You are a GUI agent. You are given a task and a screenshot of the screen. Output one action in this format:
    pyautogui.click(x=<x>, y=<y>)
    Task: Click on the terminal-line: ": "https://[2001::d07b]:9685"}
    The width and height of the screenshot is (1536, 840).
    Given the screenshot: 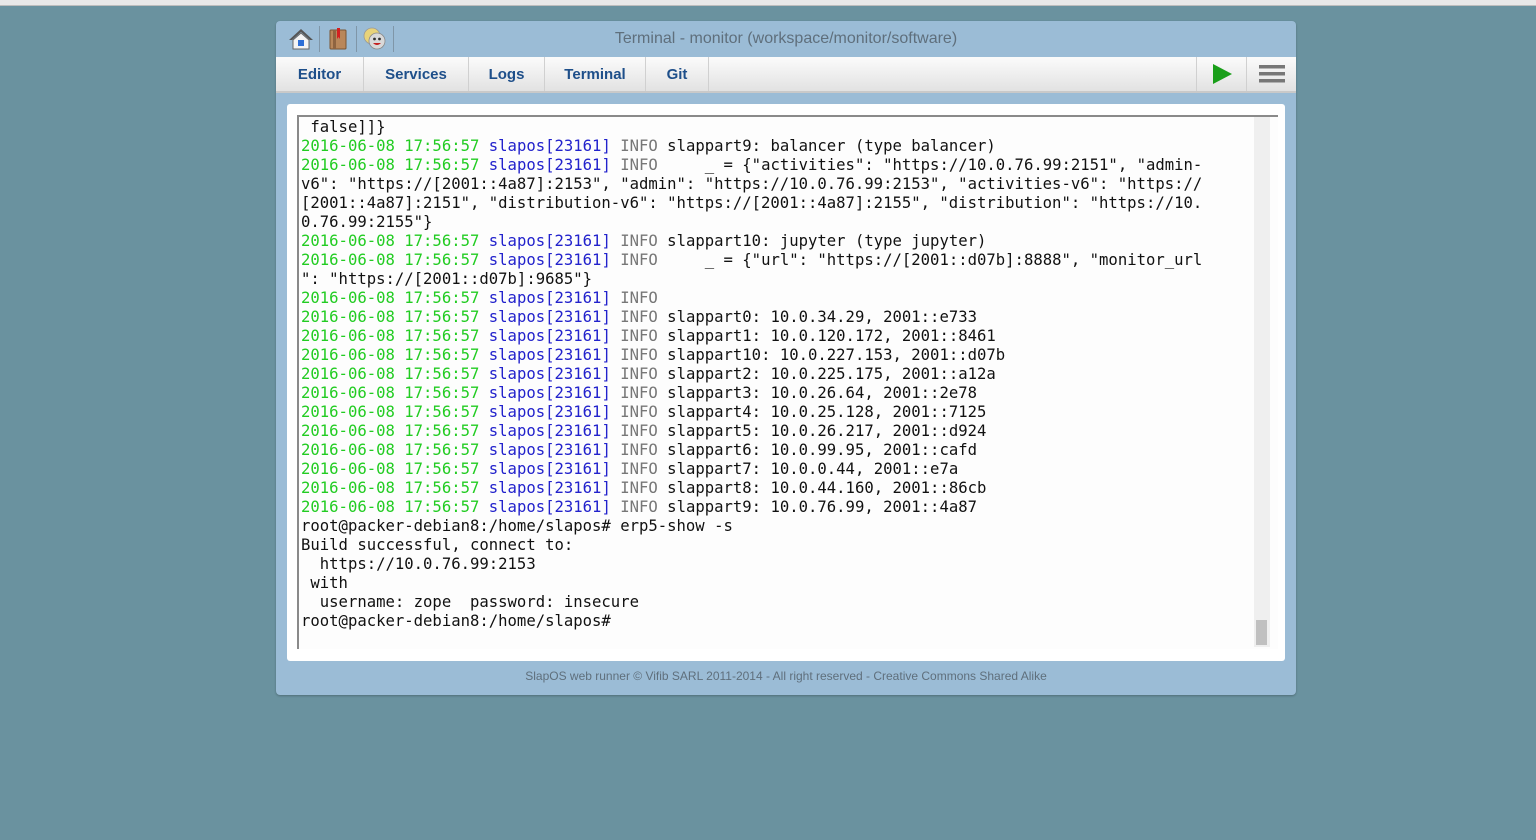 What is the action you would take?
    pyautogui.click(x=447, y=279)
    